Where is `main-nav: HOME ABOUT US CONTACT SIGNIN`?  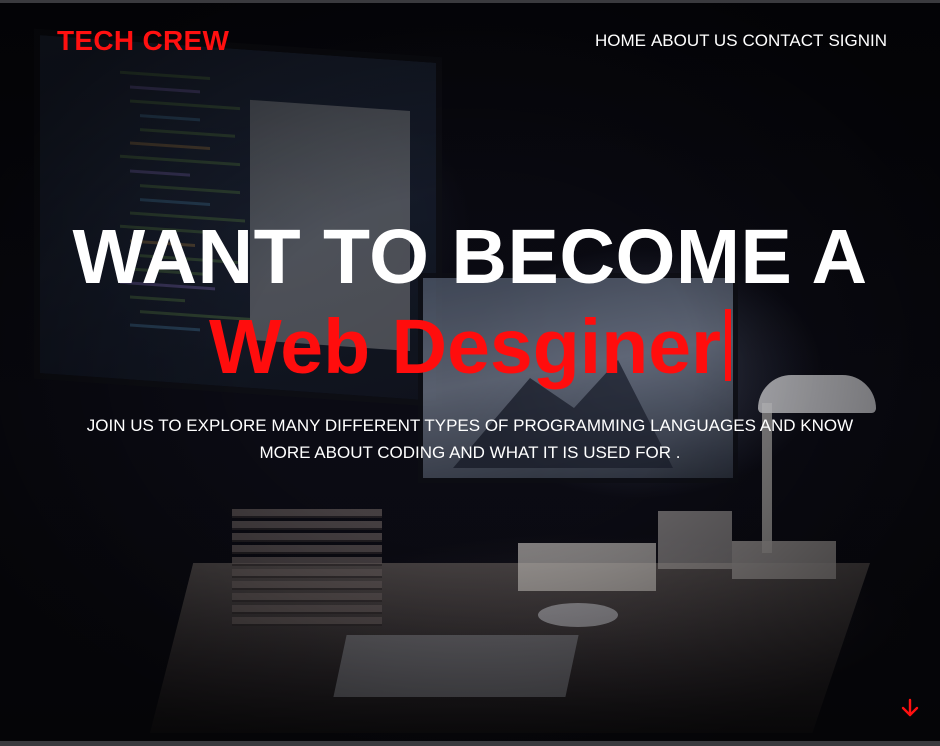 main-nav: HOME ABOUT US CONTACT SIGNIN is located at coordinates (741, 41).